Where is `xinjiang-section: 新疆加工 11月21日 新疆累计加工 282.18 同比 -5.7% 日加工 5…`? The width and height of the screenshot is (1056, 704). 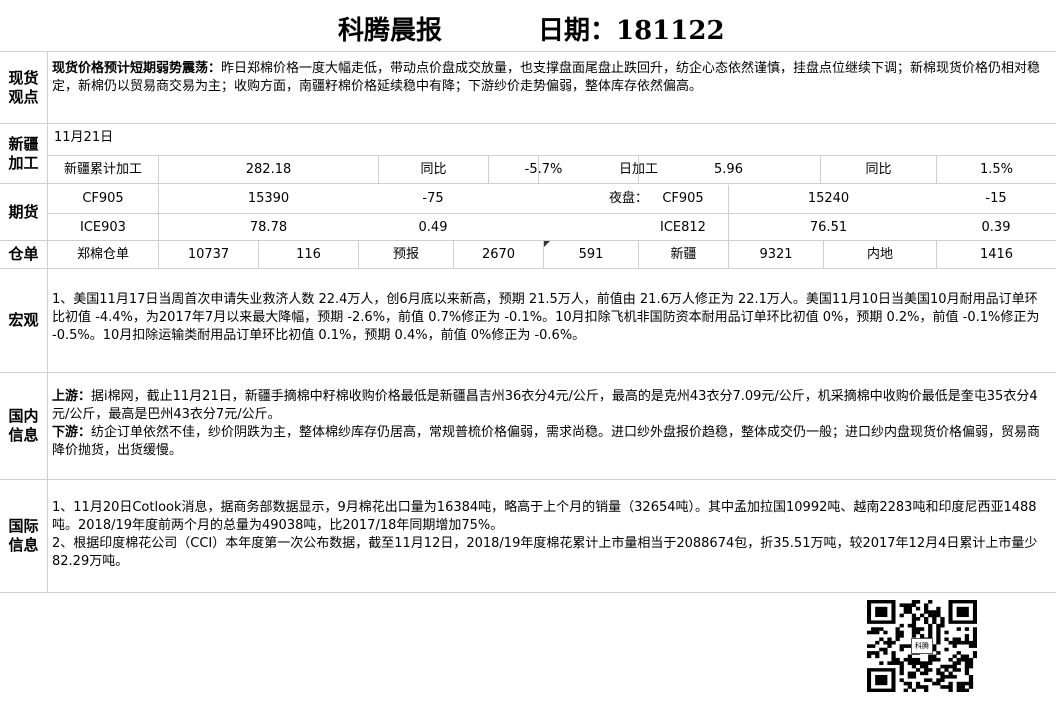
xinjiang-section: 新疆加工 11月21日 新疆累计加工 282.18 同比 -5.7% 日加工 5… is located at coordinates (528, 154).